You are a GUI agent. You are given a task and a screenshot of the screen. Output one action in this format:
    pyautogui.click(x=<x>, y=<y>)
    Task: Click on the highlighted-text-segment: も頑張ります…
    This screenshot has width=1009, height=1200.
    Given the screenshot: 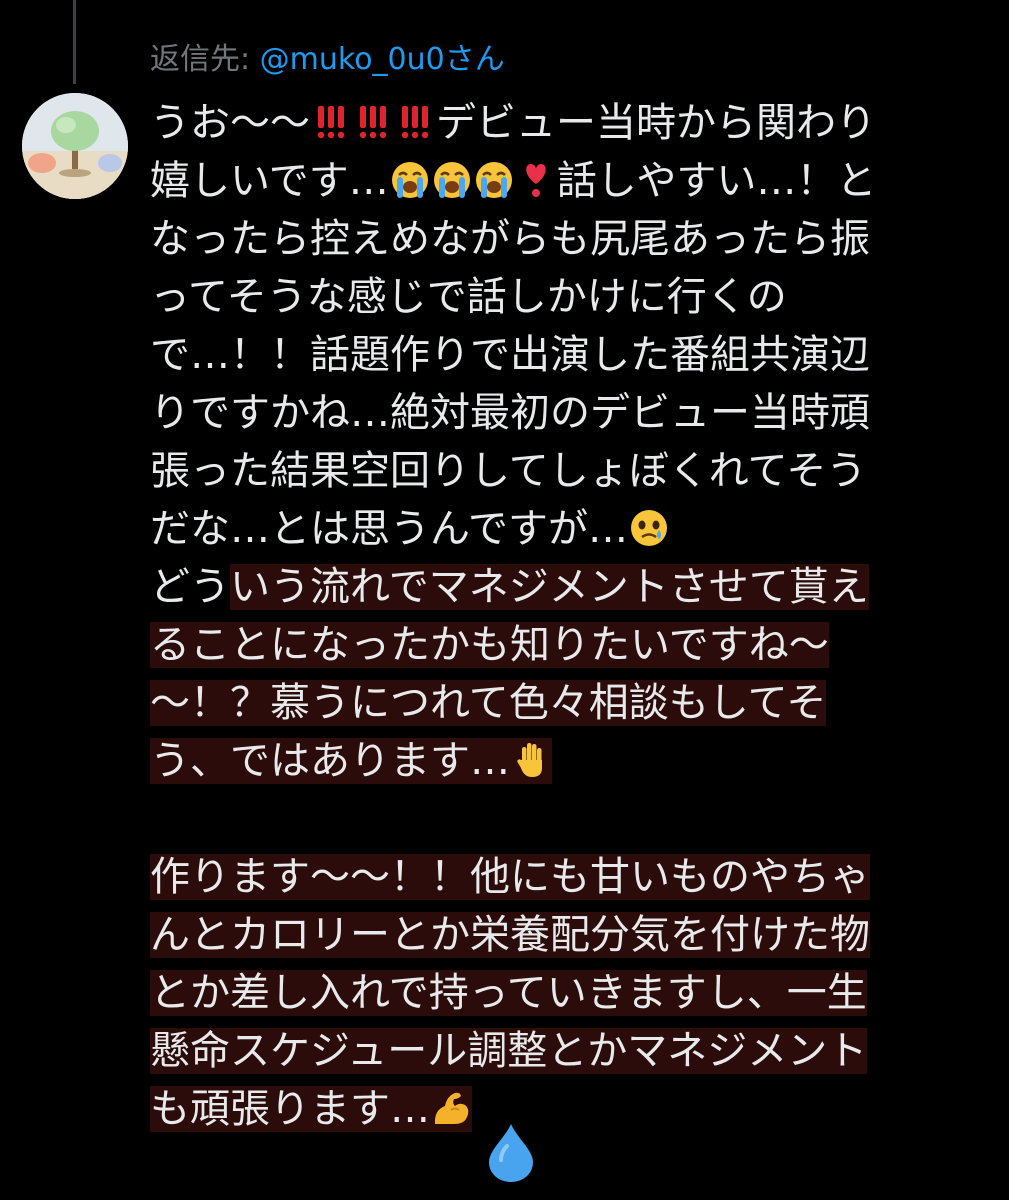 What is the action you would take?
    pyautogui.click(x=311, y=1109)
    